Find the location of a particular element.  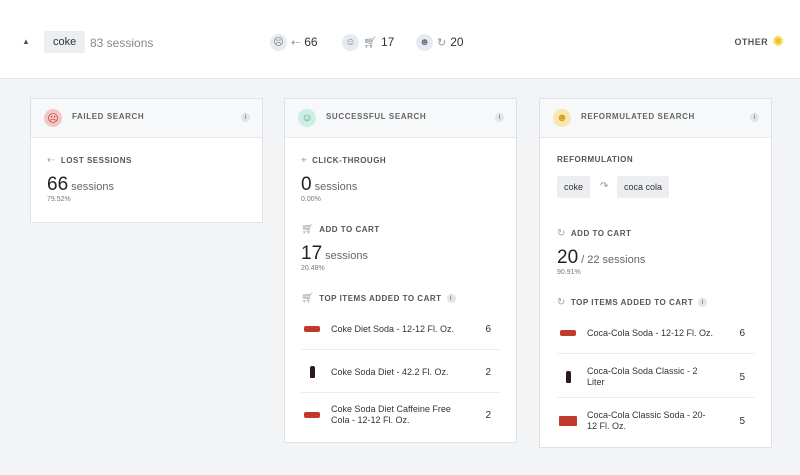

item-name: Coca-Cola Classic Soda - 20-12 Fl. Oz. is located at coordinates (646, 420).